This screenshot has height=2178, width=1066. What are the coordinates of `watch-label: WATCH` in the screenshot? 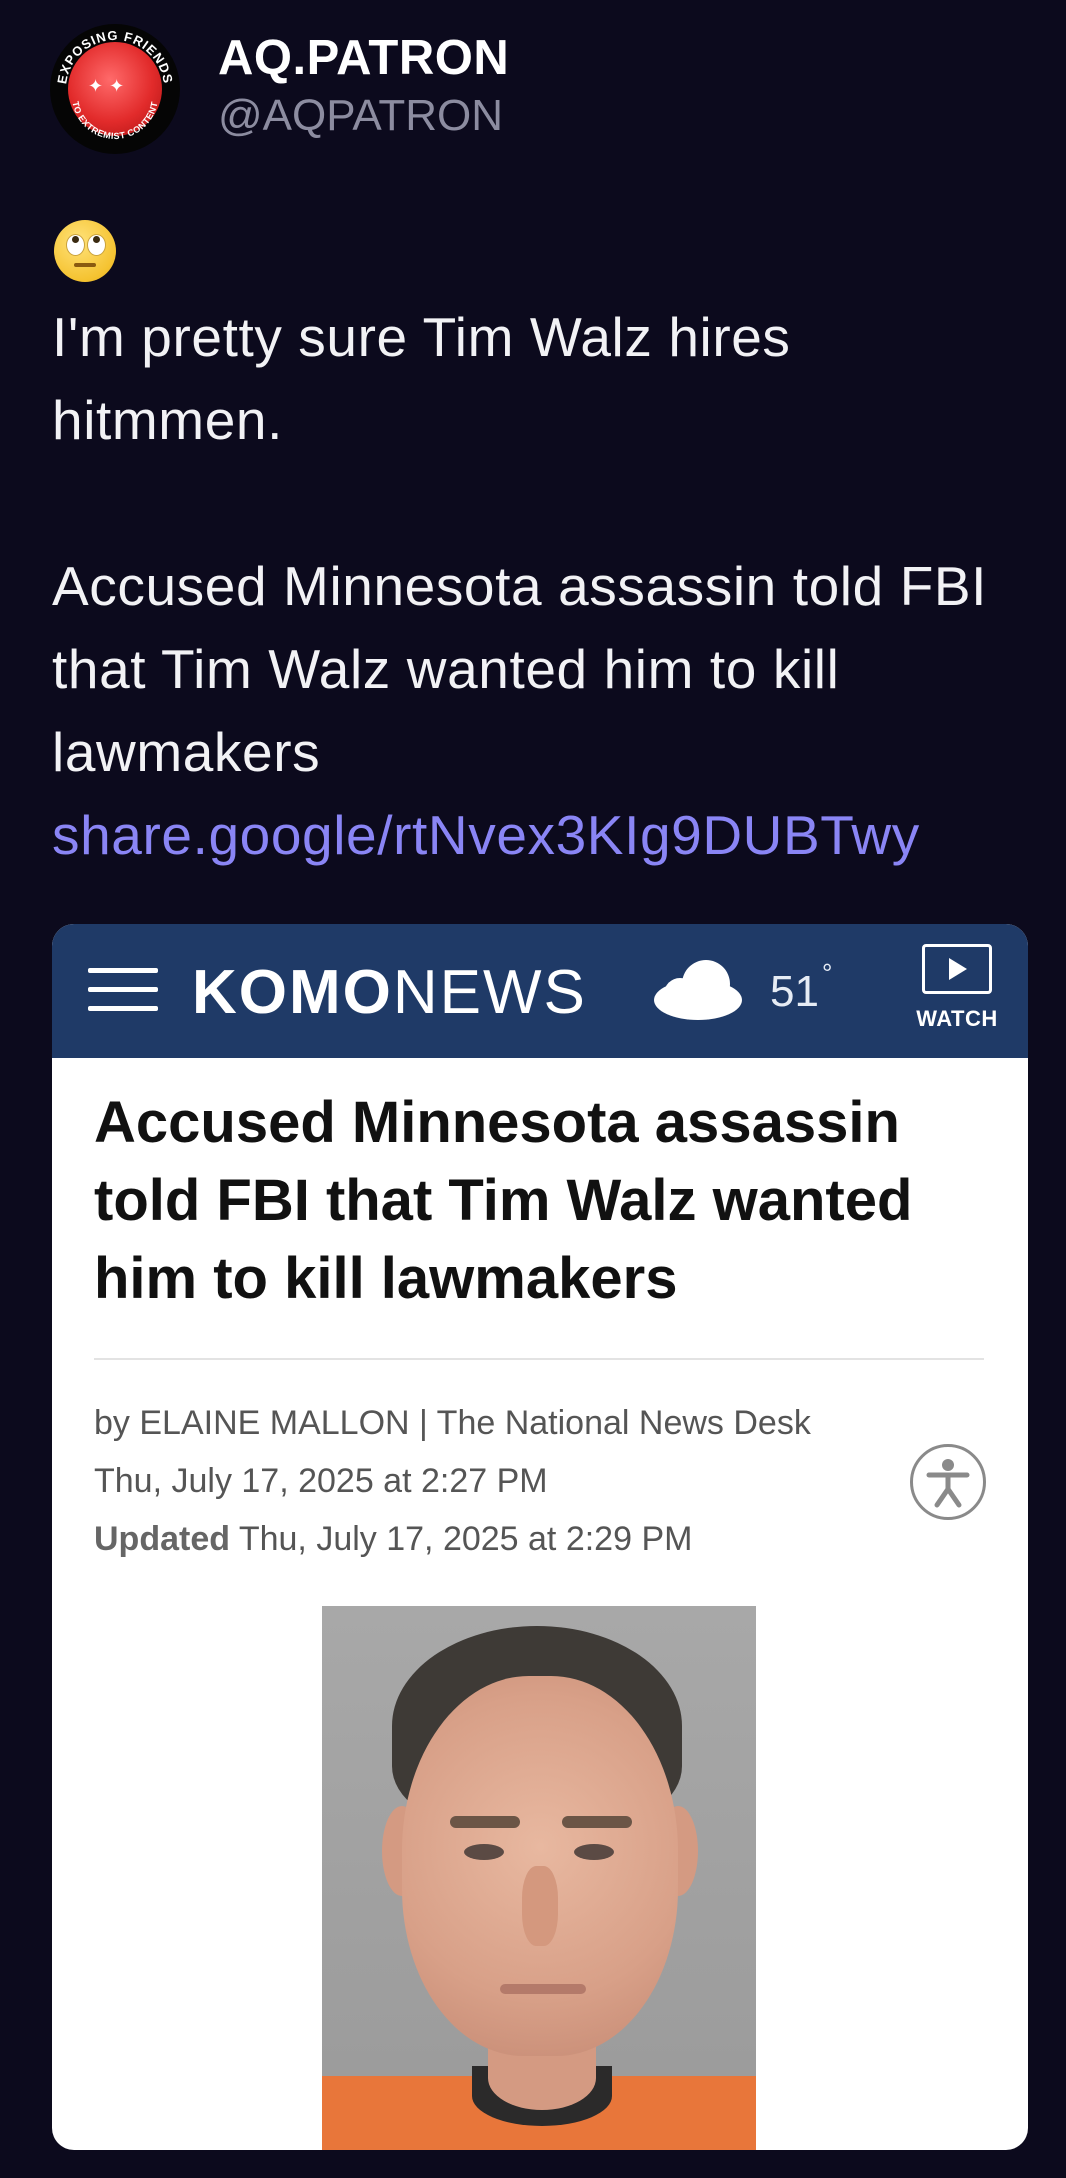 It's located at (957, 1018).